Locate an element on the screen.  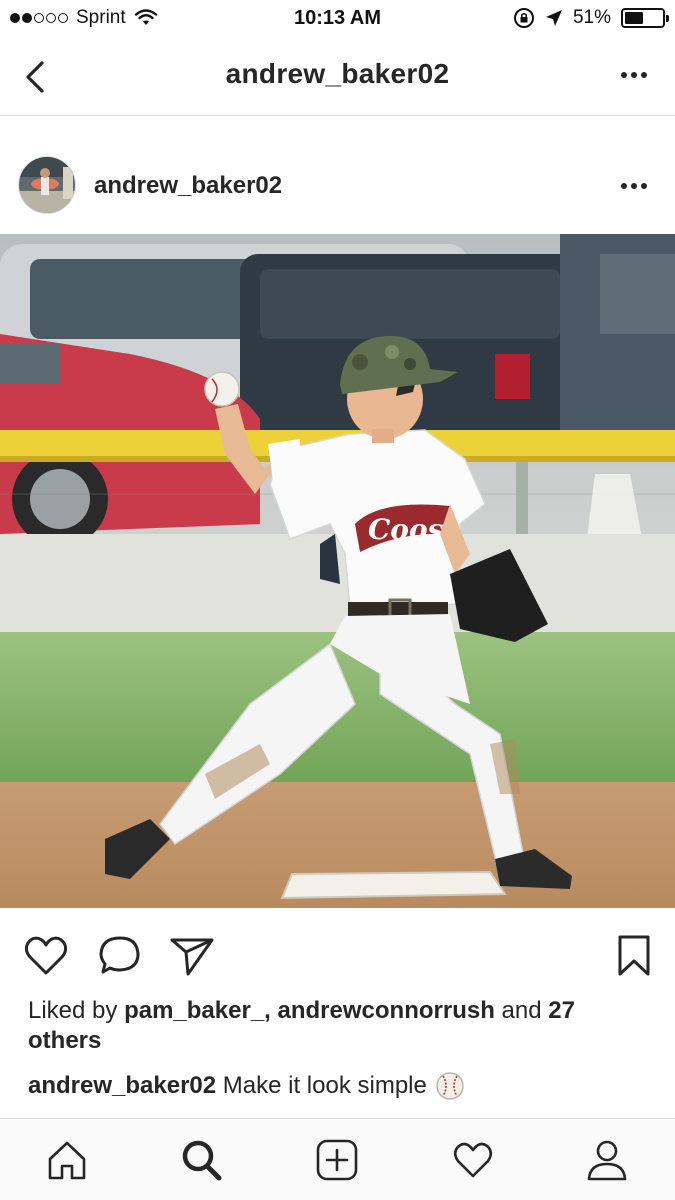
battery-level is located at coordinates (634, 18).